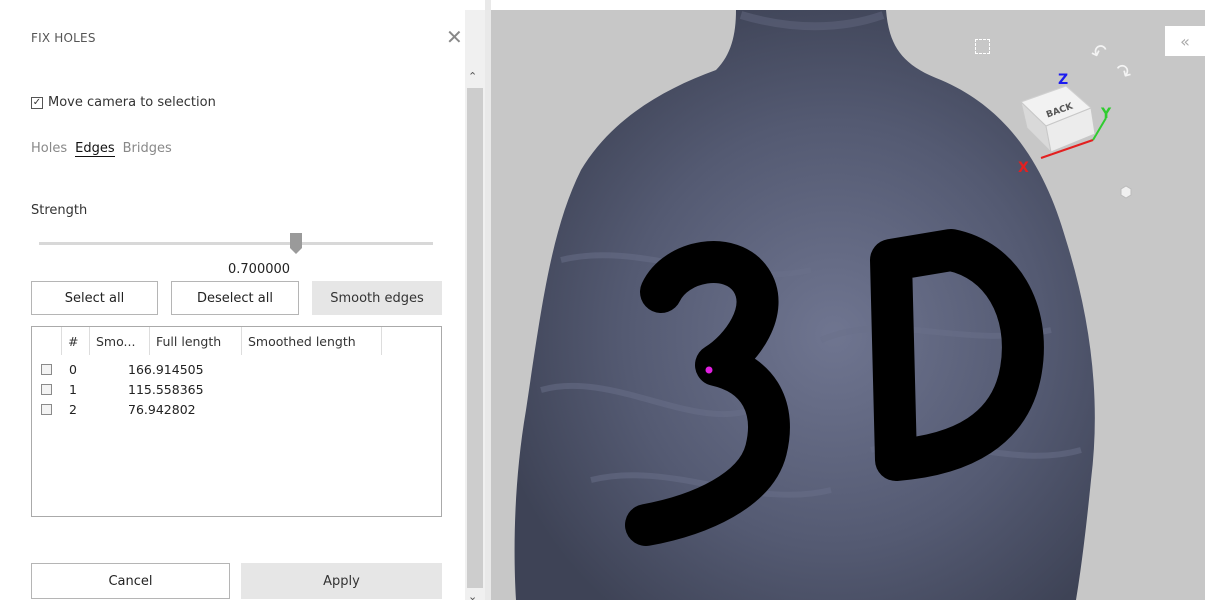 The image size is (1205, 603). I want to click on select-all-button: Select all, so click(94, 298).